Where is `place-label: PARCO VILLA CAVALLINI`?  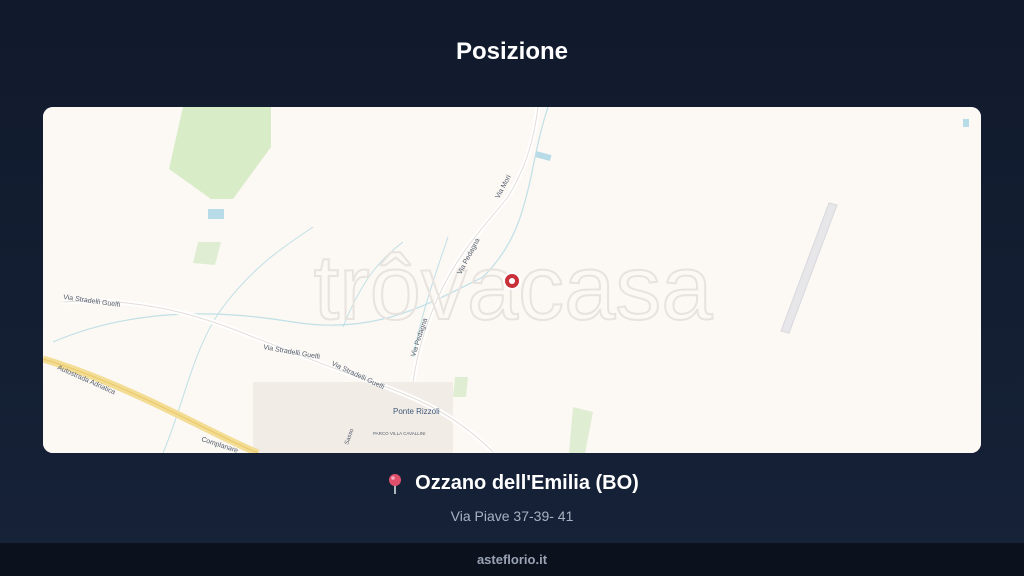 place-label: PARCO VILLA CAVALLINI is located at coordinates (399, 433).